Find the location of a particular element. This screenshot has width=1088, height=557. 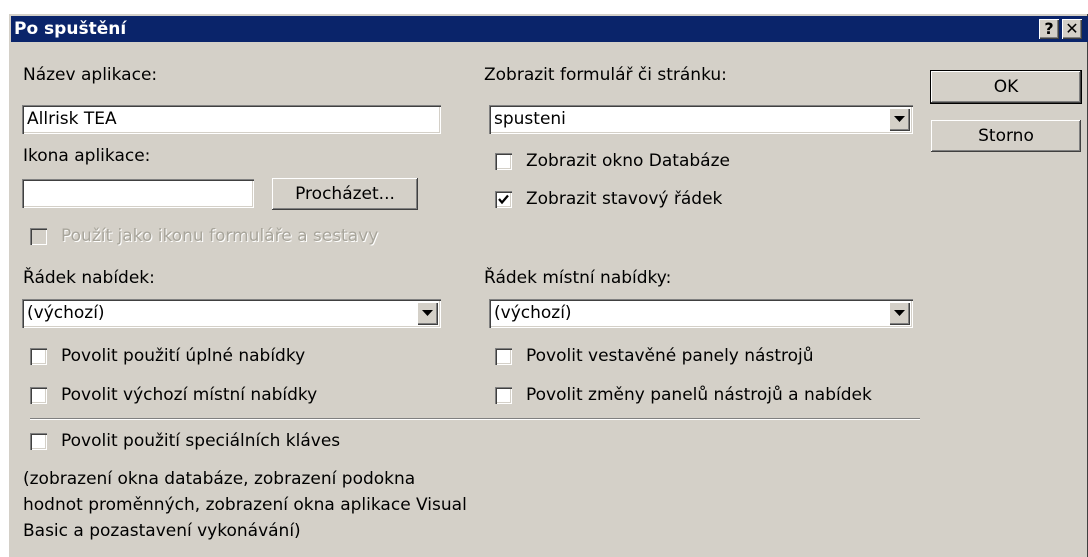

menu-bar-label: Řádek nabídek: is located at coordinates (89, 278).